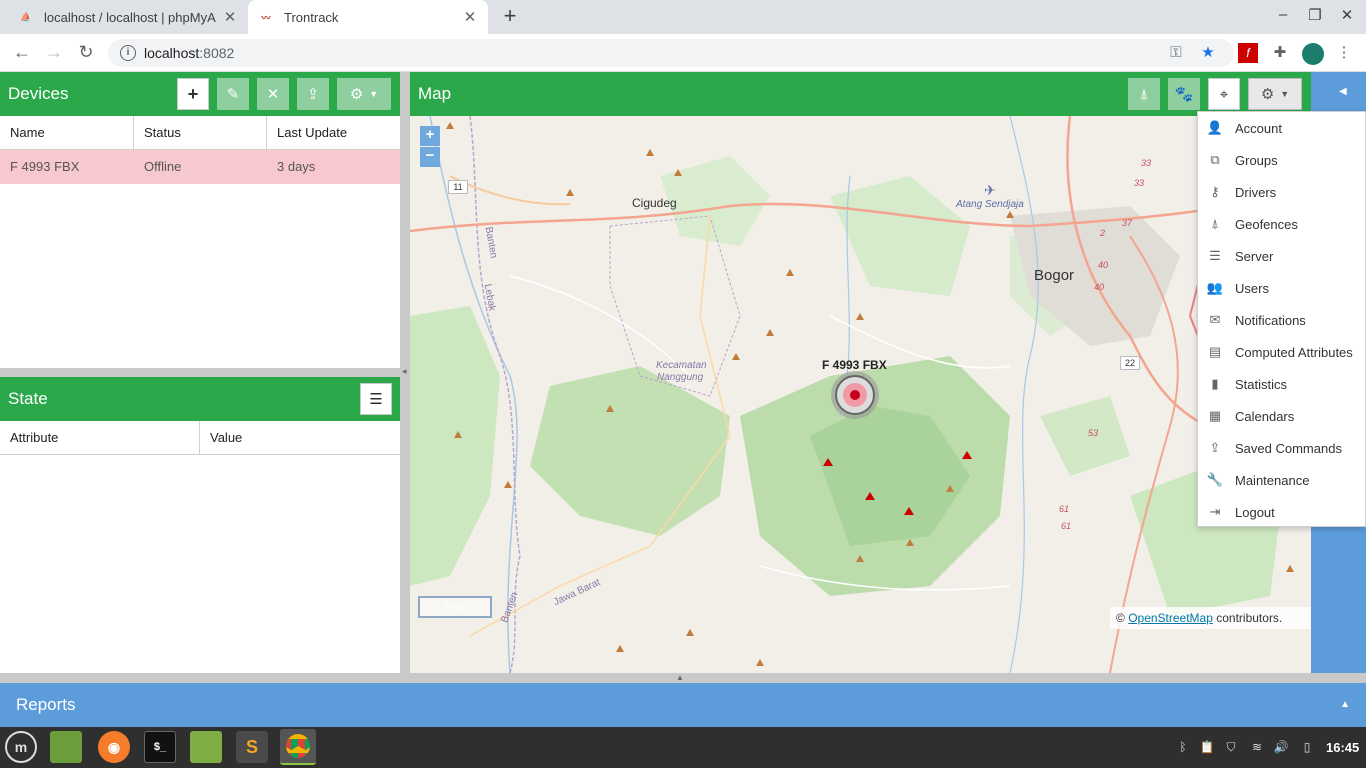 The width and height of the screenshot is (1366, 768). What do you see at coordinates (1215, 511) in the screenshot?
I see `logout-icon: ⇥` at bounding box center [1215, 511].